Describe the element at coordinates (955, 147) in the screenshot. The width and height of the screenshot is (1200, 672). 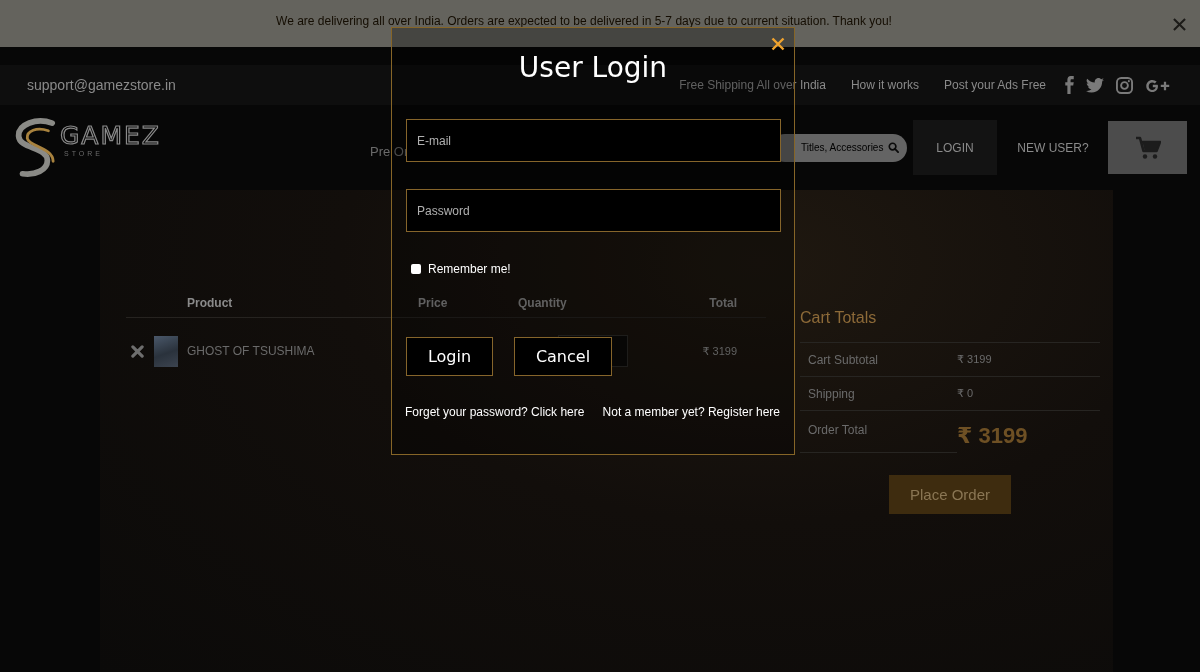
I see `login-button: LOGIN` at that location.